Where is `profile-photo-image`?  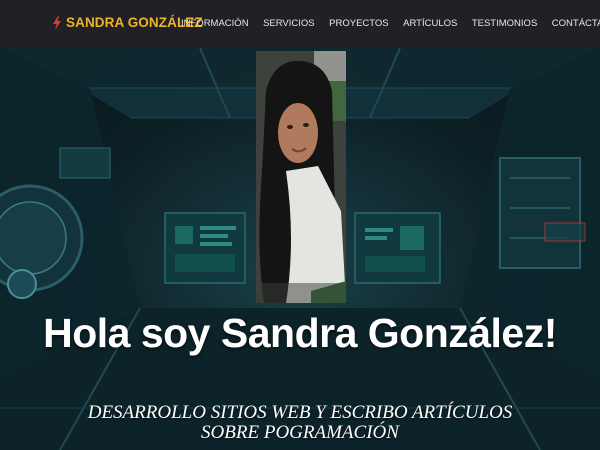 profile-photo-image is located at coordinates (301, 177).